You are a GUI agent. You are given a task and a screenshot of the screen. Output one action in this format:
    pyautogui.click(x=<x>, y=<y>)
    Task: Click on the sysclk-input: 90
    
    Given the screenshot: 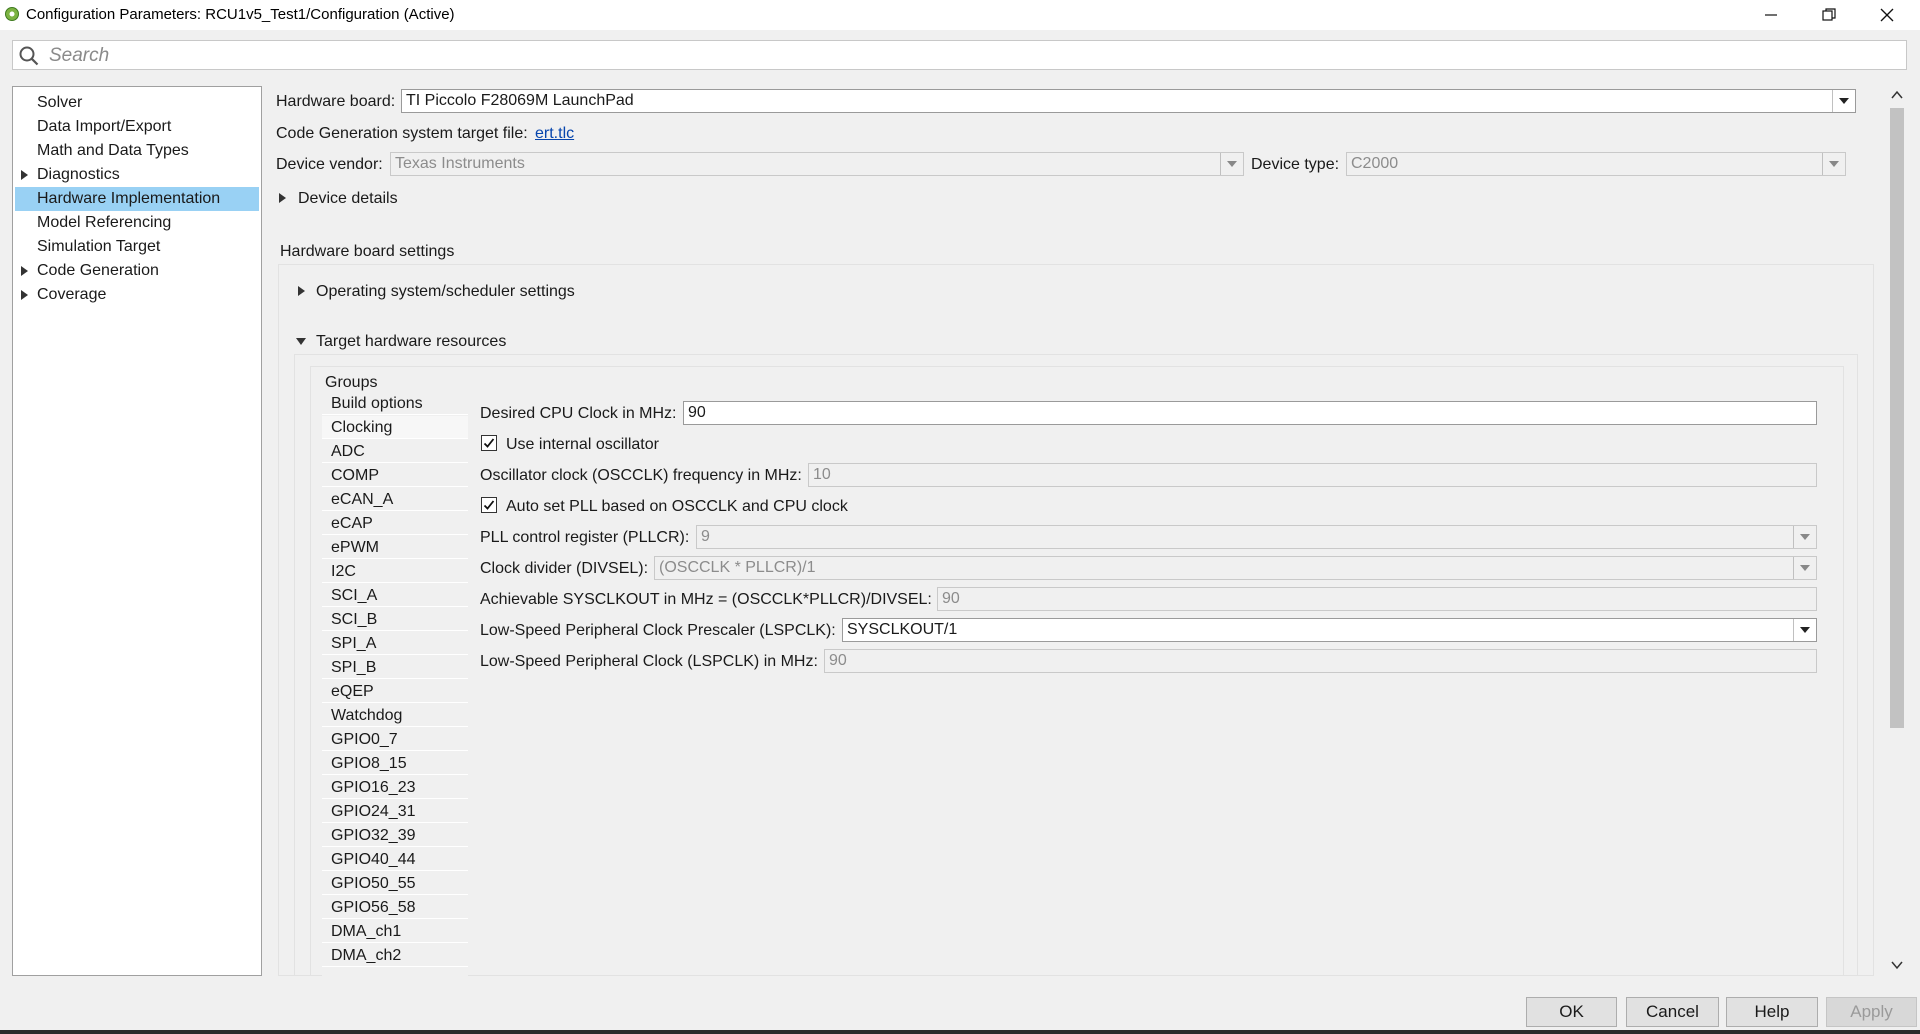 What is the action you would take?
    pyautogui.click(x=1377, y=599)
    